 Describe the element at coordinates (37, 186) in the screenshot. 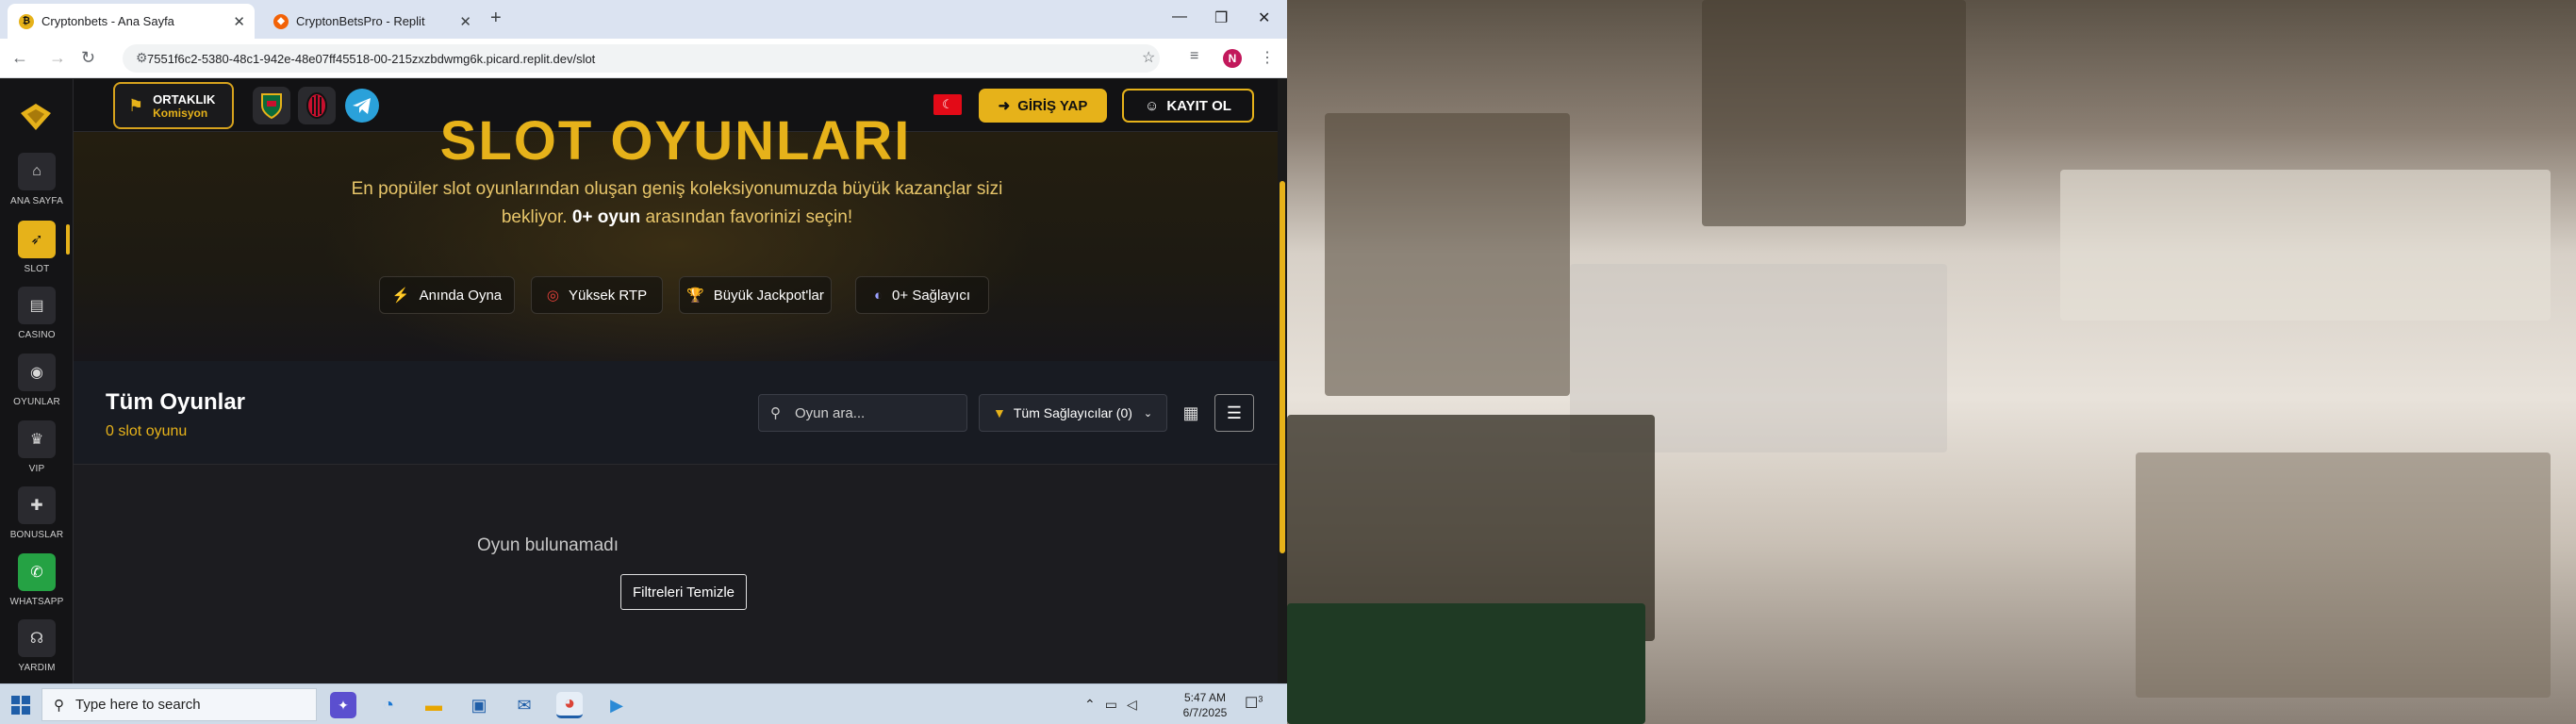

I see `sidebar-item-ana-sayfa: ⌂ ANA SAYFA` at that location.